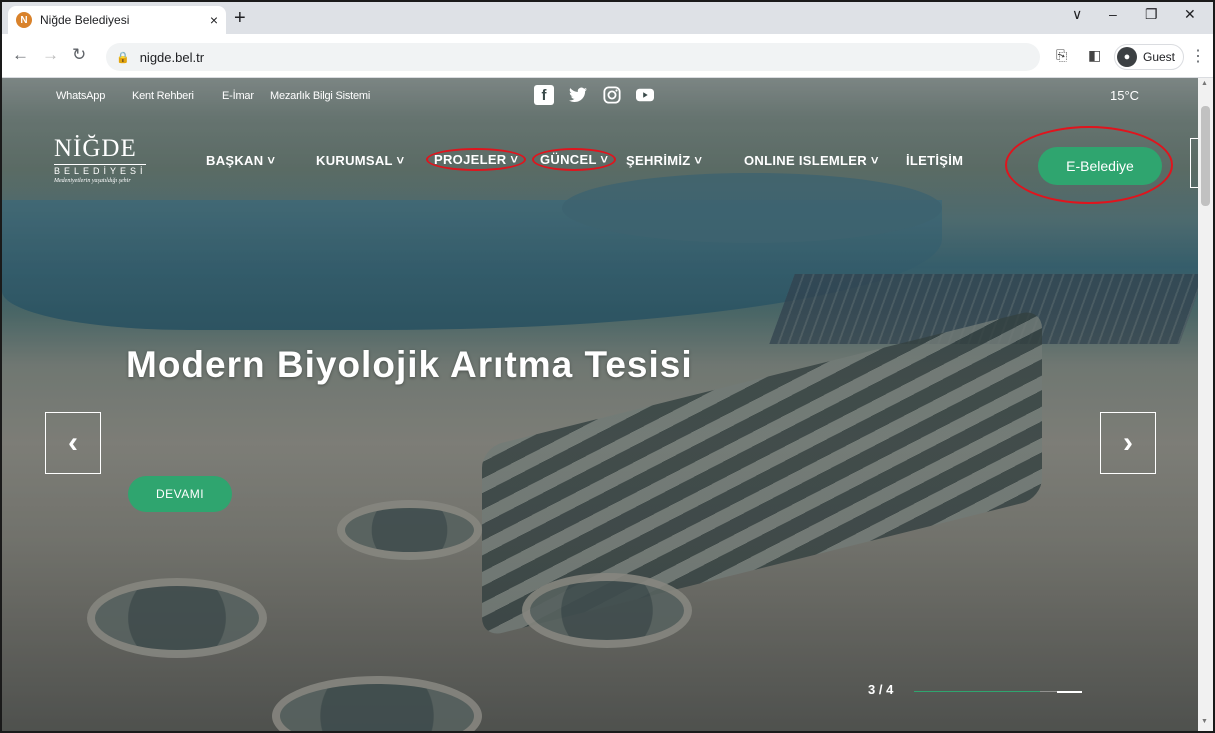 The width and height of the screenshot is (1215, 733). What do you see at coordinates (163, 96) in the screenshot?
I see `kent-rehberi-link: Kent Rehberi` at bounding box center [163, 96].